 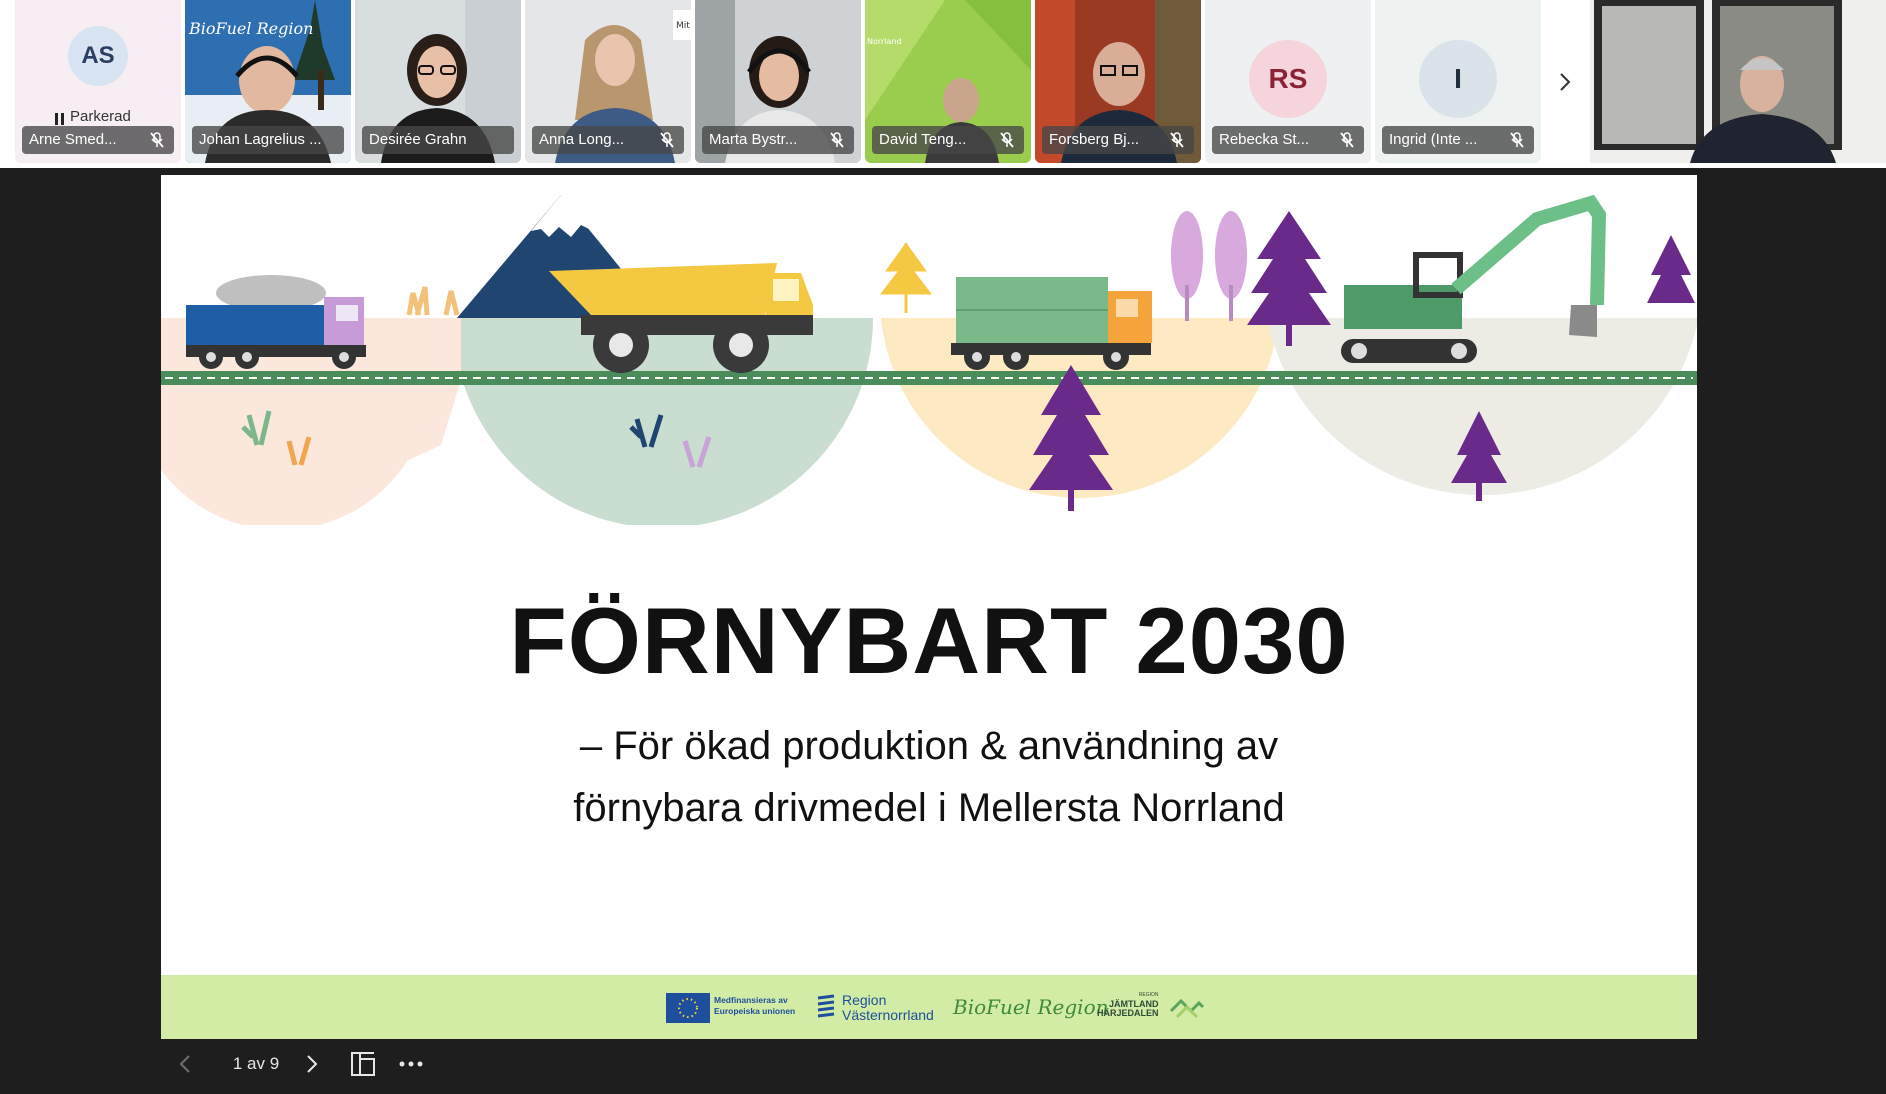 I want to click on layout-icon, so click(x=363, y=1064).